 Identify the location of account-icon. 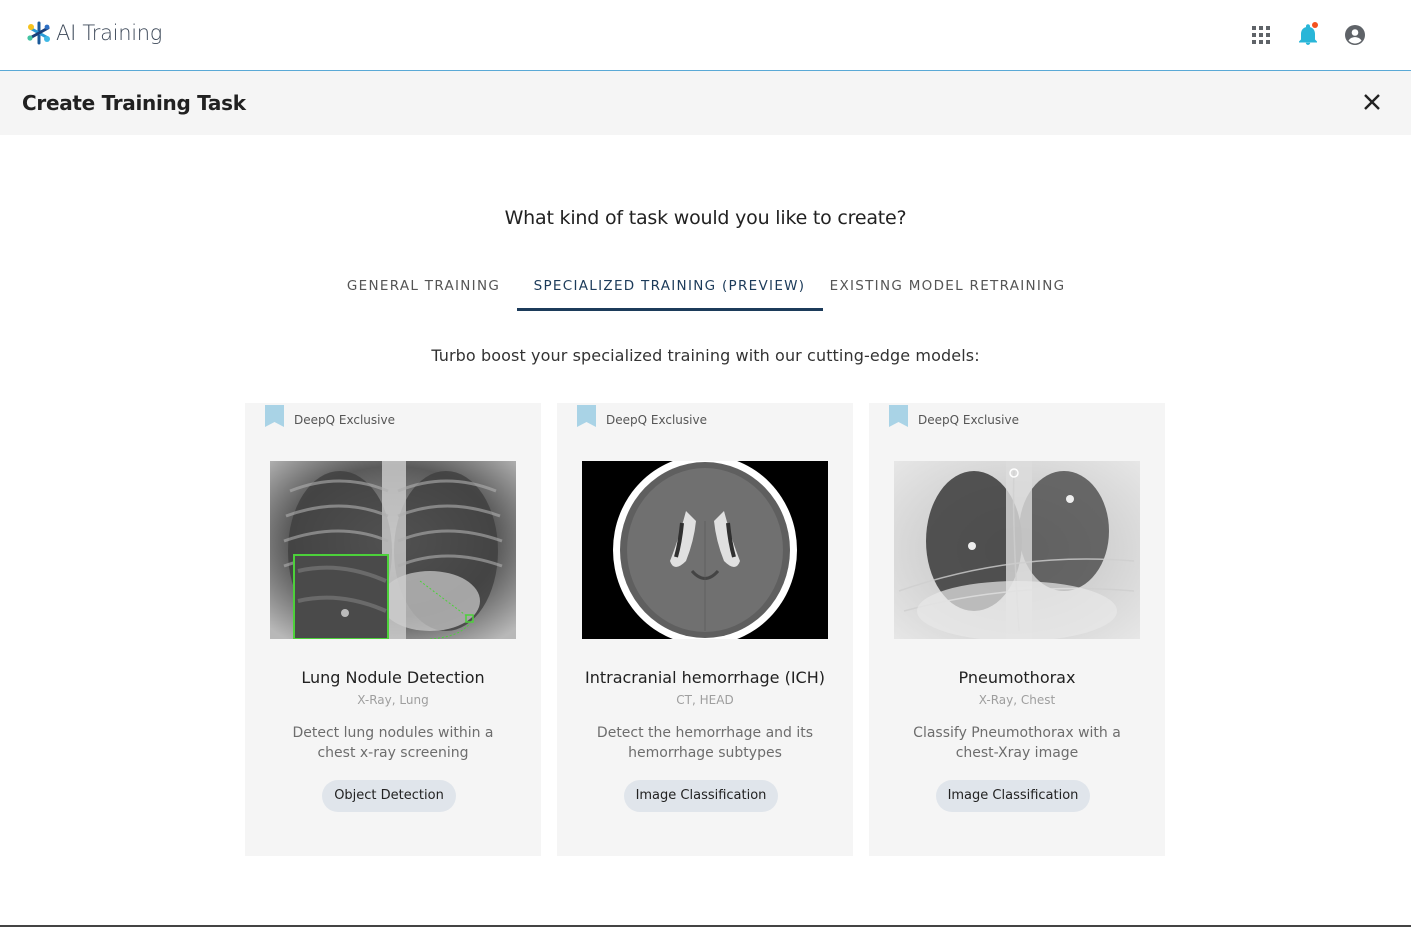
(1354, 34).